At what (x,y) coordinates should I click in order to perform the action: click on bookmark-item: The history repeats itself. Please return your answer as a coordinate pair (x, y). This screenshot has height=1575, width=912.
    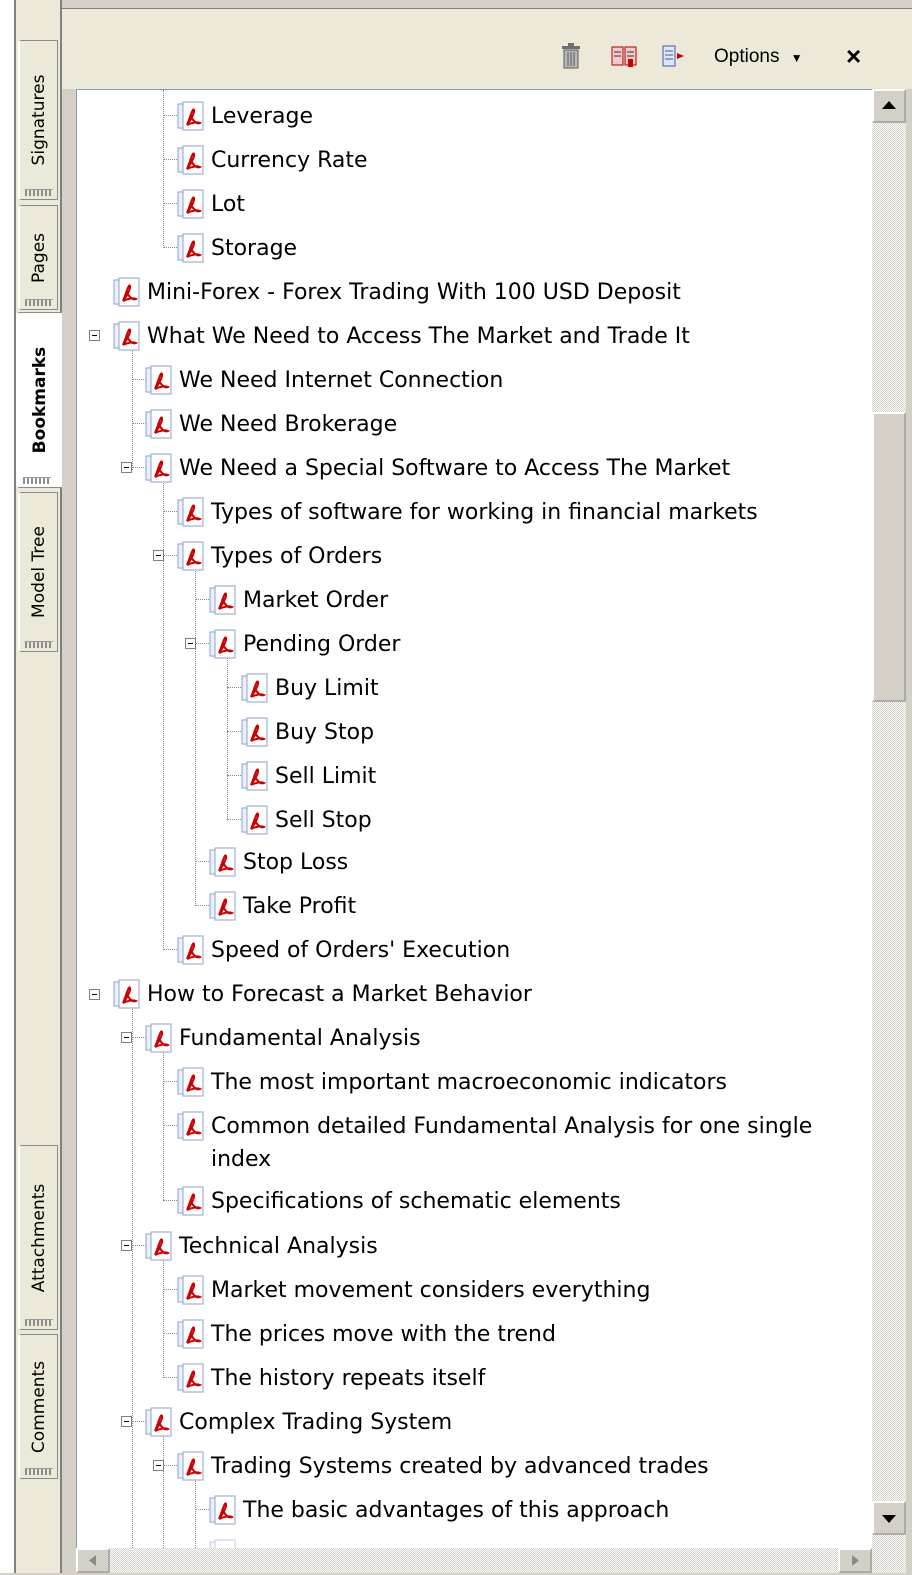
    Looking at the image, I should click on (331, 1378).